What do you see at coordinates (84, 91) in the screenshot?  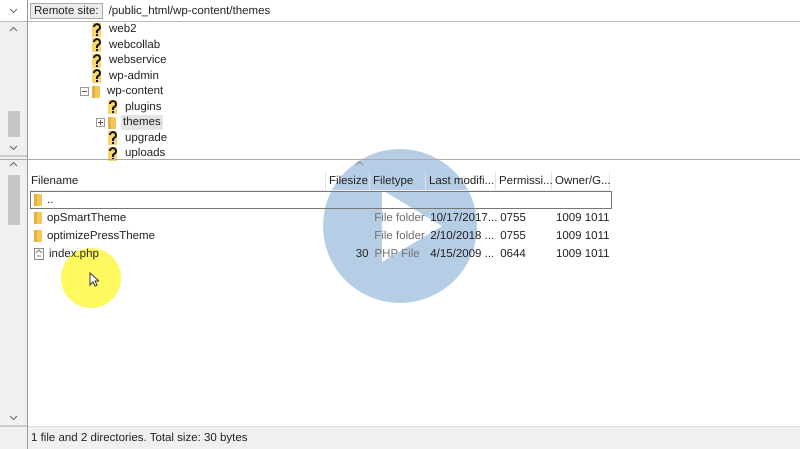 I see `collapse-toggle` at bounding box center [84, 91].